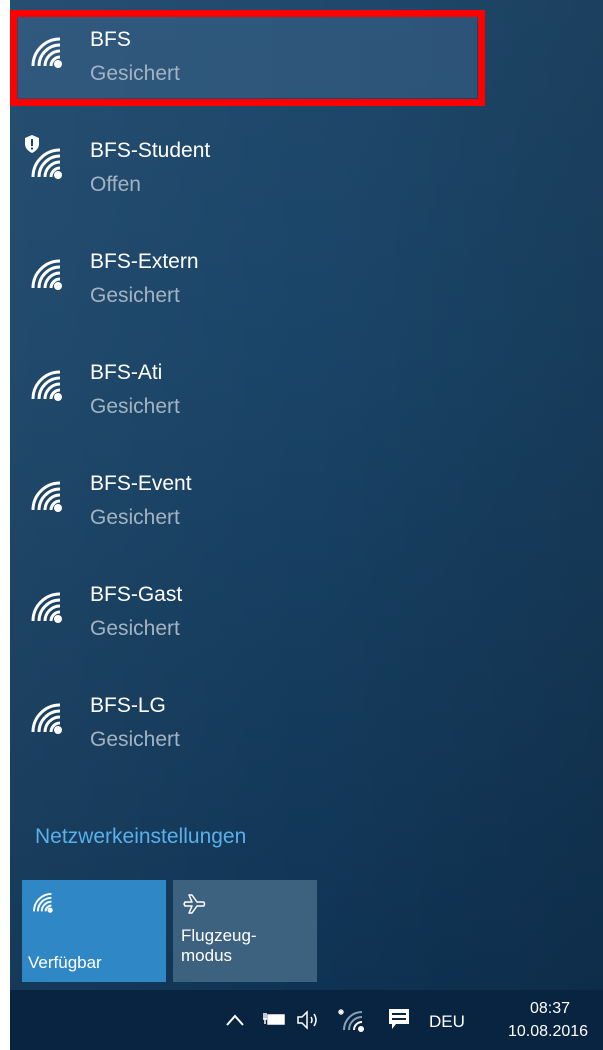 Image resolution: width=603 pixels, height=1050 pixels. What do you see at coordinates (126, 372) in the screenshot?
I see `network-name: BFS-Ati` at bounding box center [126, 372].